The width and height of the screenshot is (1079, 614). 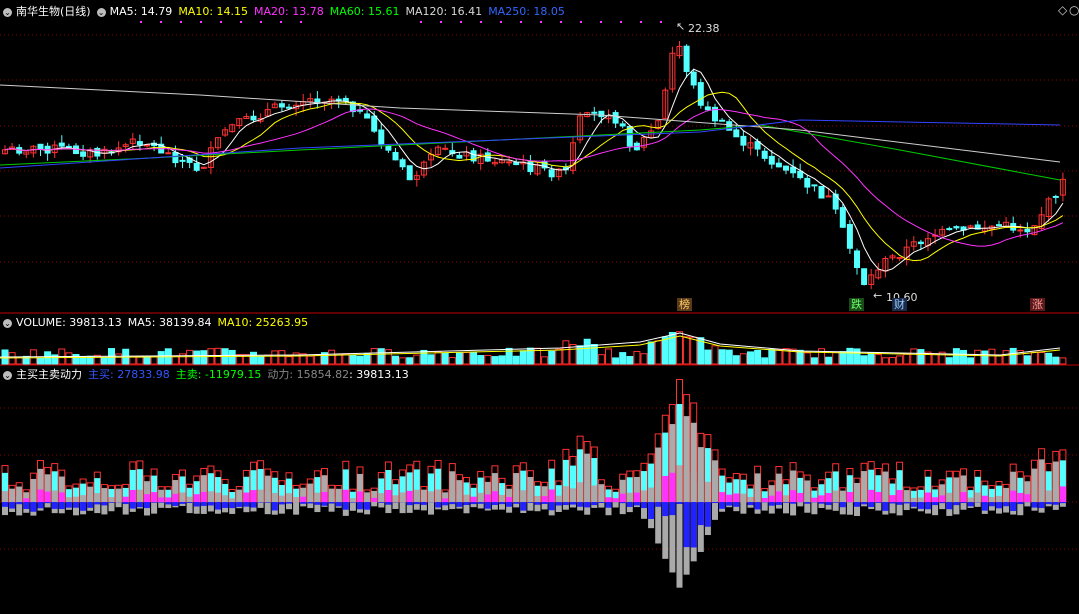 What do you see at coordinates (899, 304) in the screenshot?
I see `marker-cai: 财` at bounding box center [899, 304].